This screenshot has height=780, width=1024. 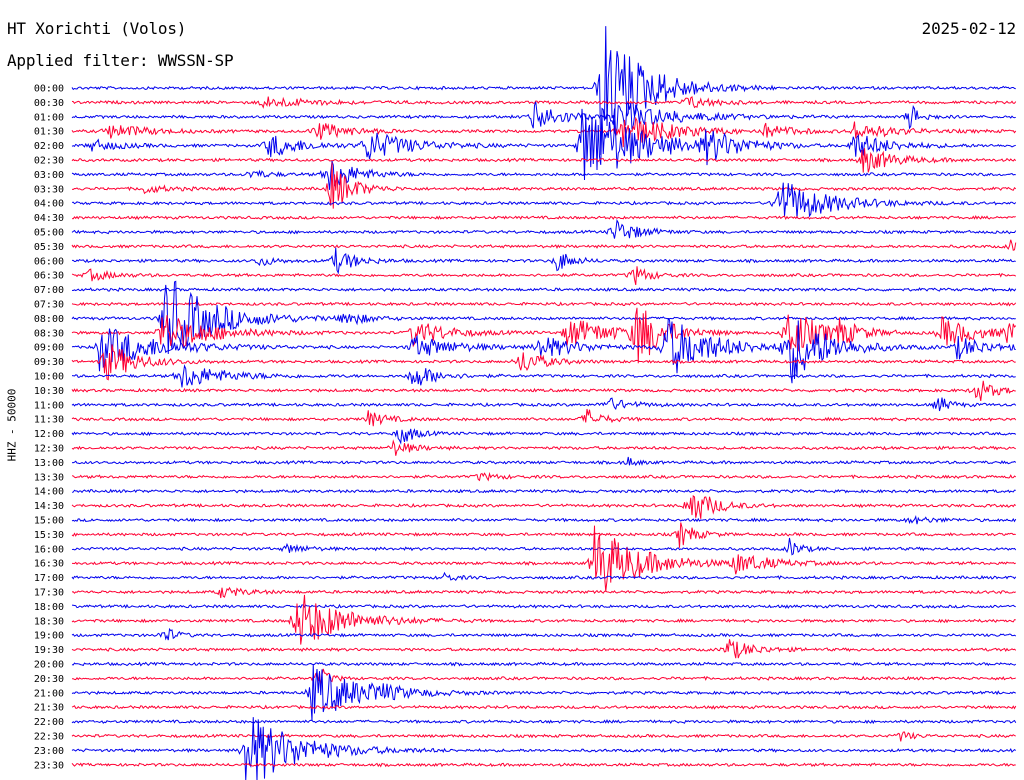 I want to click on tick-label-1330: 13:30, so click(x=49, y=477).